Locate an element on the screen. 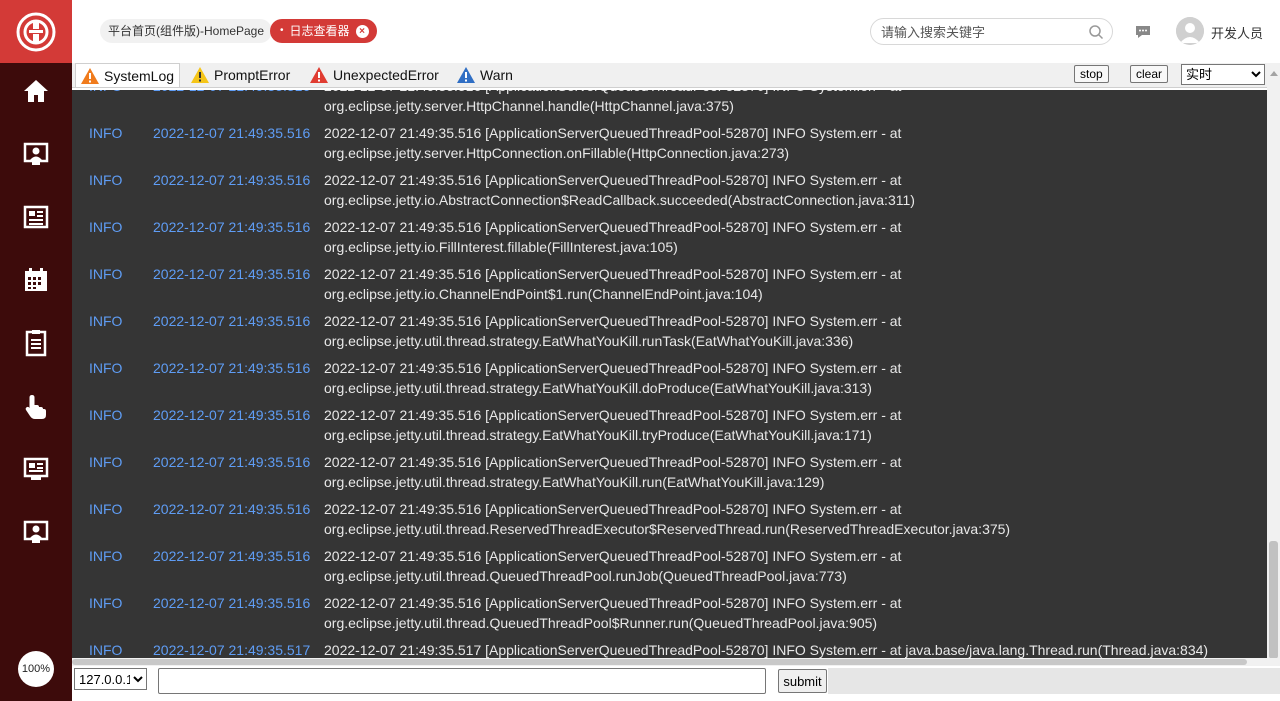  sidebar-item-news is located at coordinates (36, 217).